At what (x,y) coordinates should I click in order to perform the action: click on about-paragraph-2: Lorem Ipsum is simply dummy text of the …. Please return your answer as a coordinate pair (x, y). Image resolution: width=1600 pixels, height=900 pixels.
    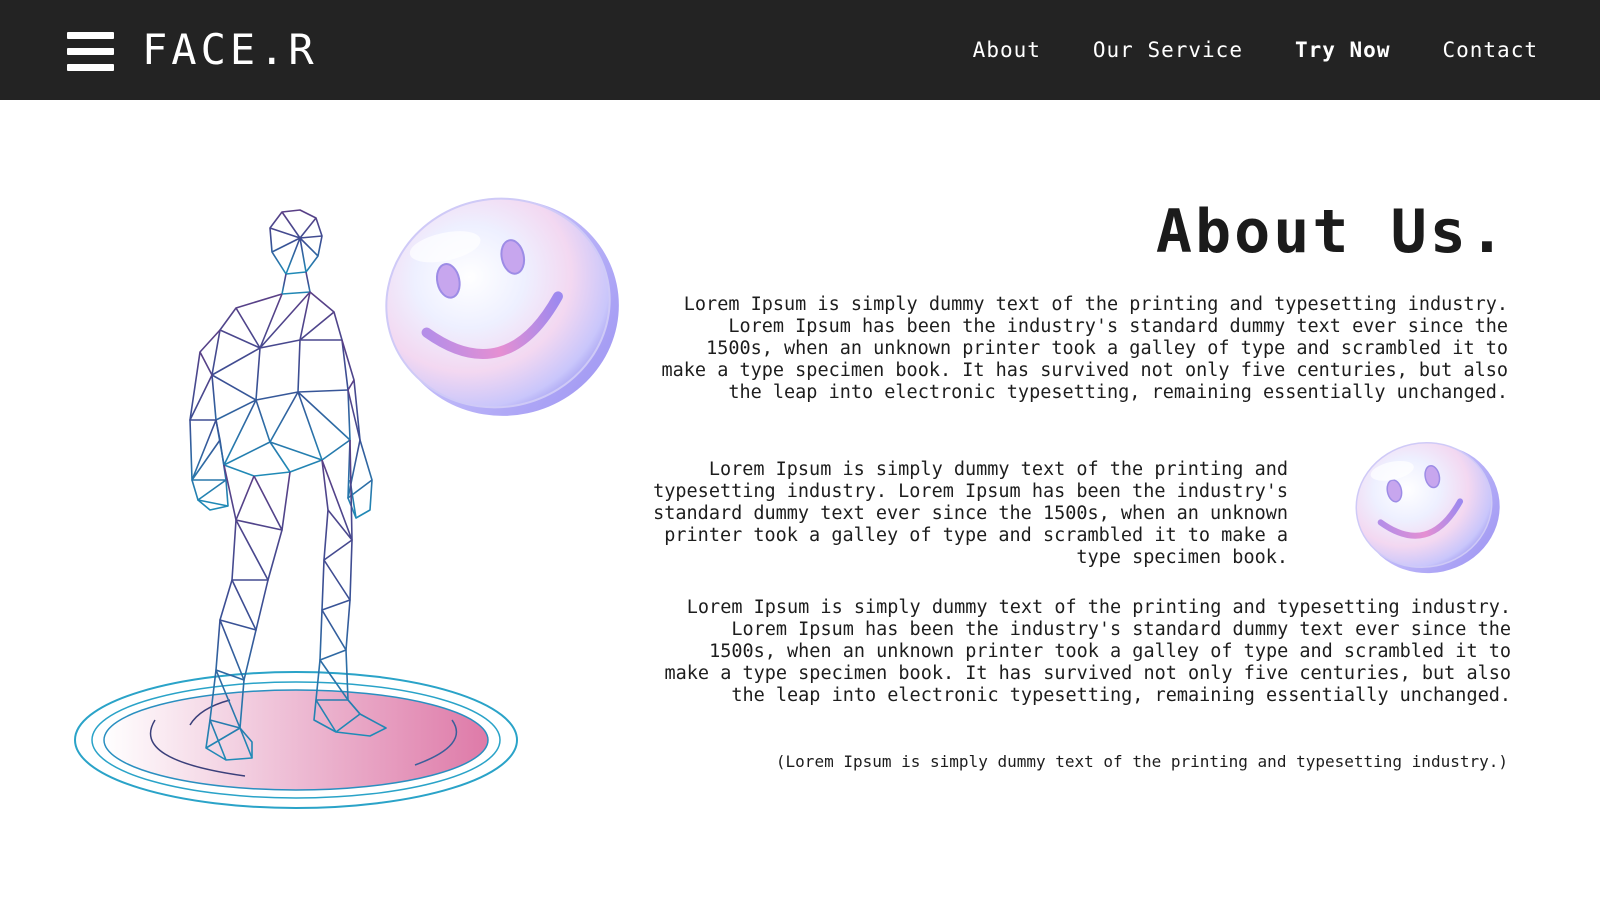
    Looking at the image, I should click on (970, 513).